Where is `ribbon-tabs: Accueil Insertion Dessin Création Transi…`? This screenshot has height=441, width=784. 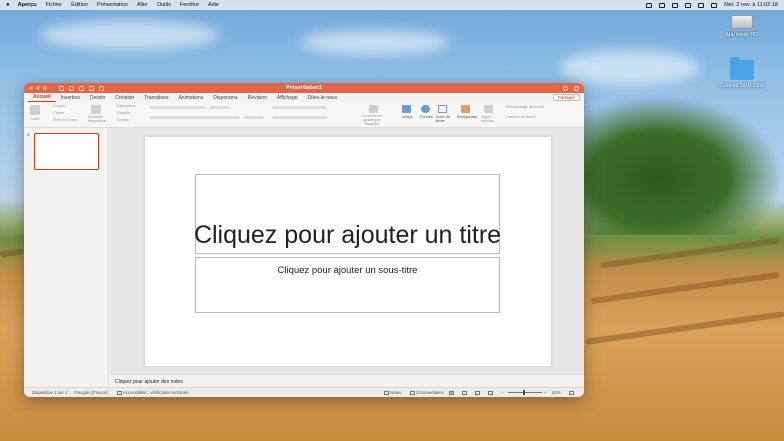
ribbon-tabs: Accueil Insertion Dessin Création Transi… is located at coordinates (304, 97).